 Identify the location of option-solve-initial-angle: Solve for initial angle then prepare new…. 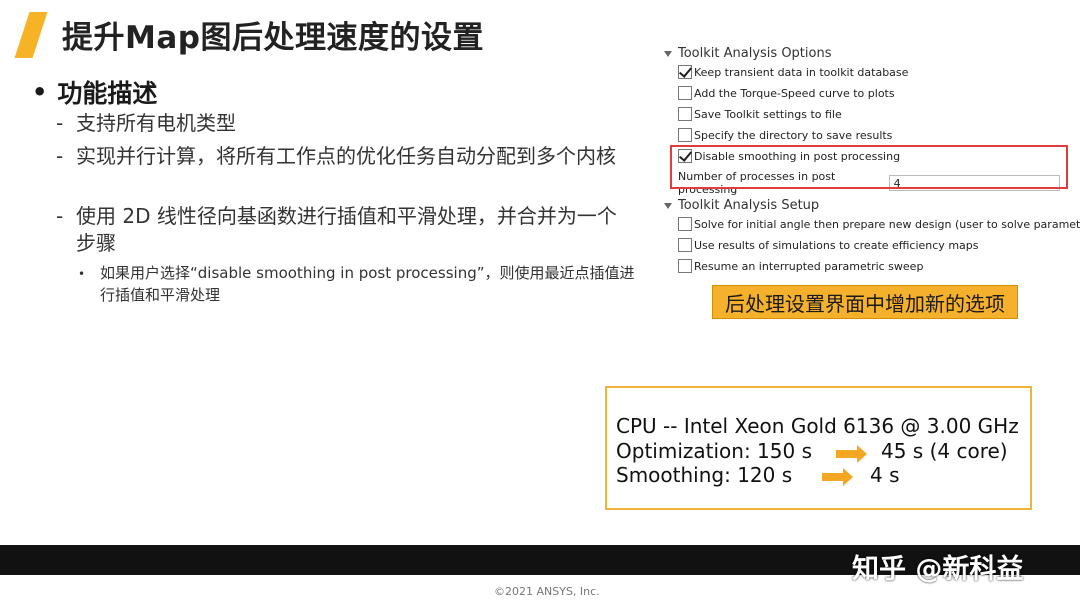
(879, 224).